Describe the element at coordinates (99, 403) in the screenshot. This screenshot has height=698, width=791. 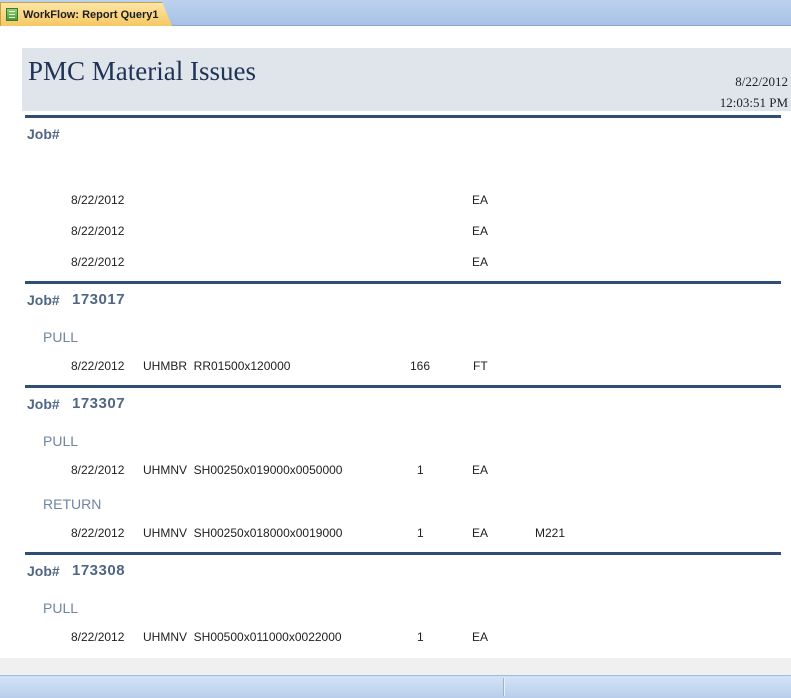
I see `job-number: 173307` at that location.